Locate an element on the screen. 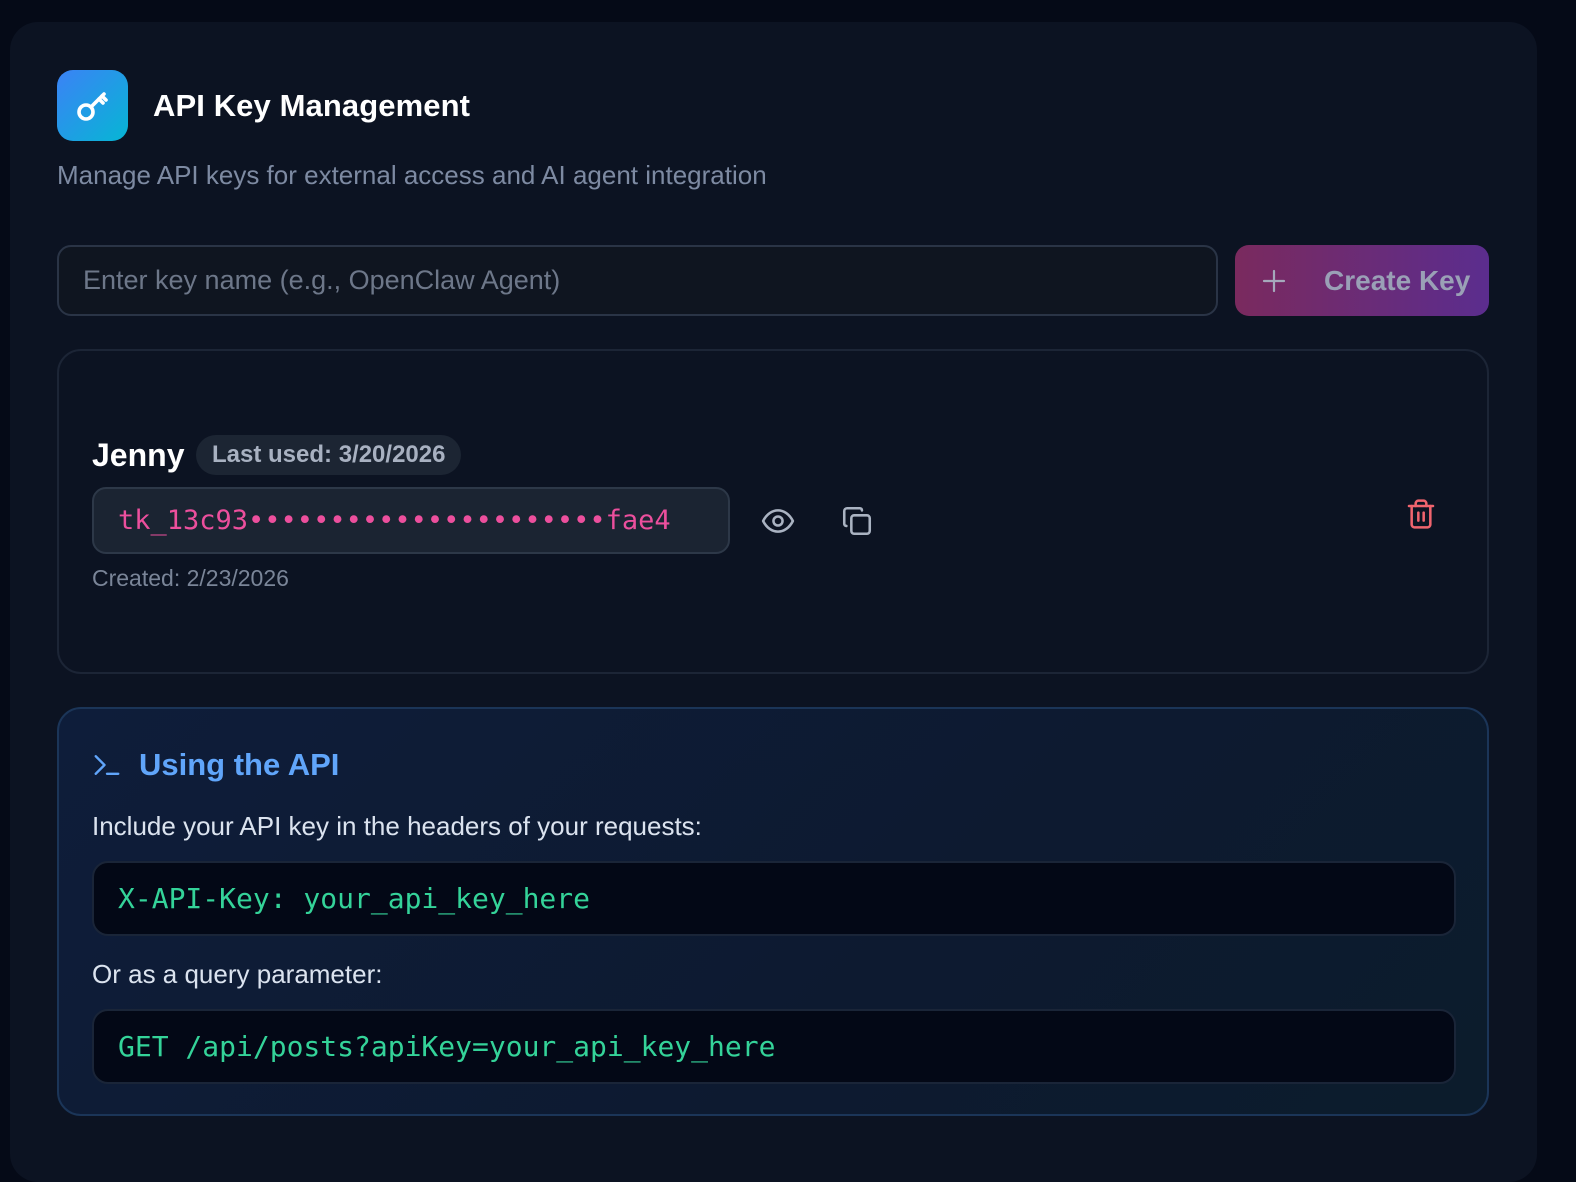 This screenshot has height=1182, width=1576. key-name: Jenny is located at coordinates (138, 455).